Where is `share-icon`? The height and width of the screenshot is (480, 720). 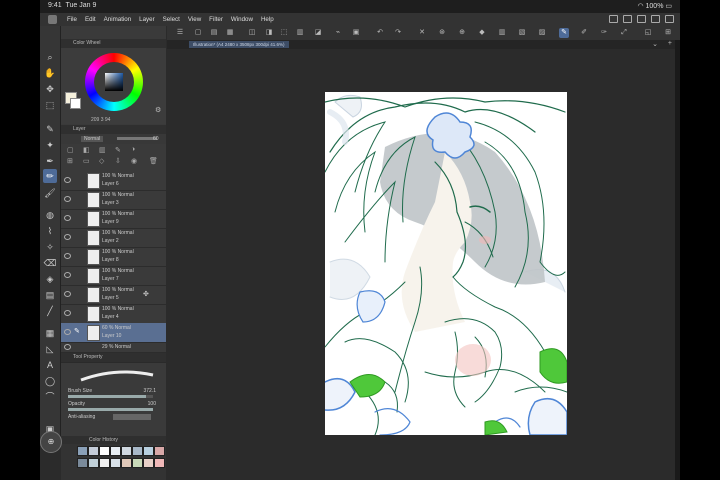
share-icon is located at coordinates (655, 19).